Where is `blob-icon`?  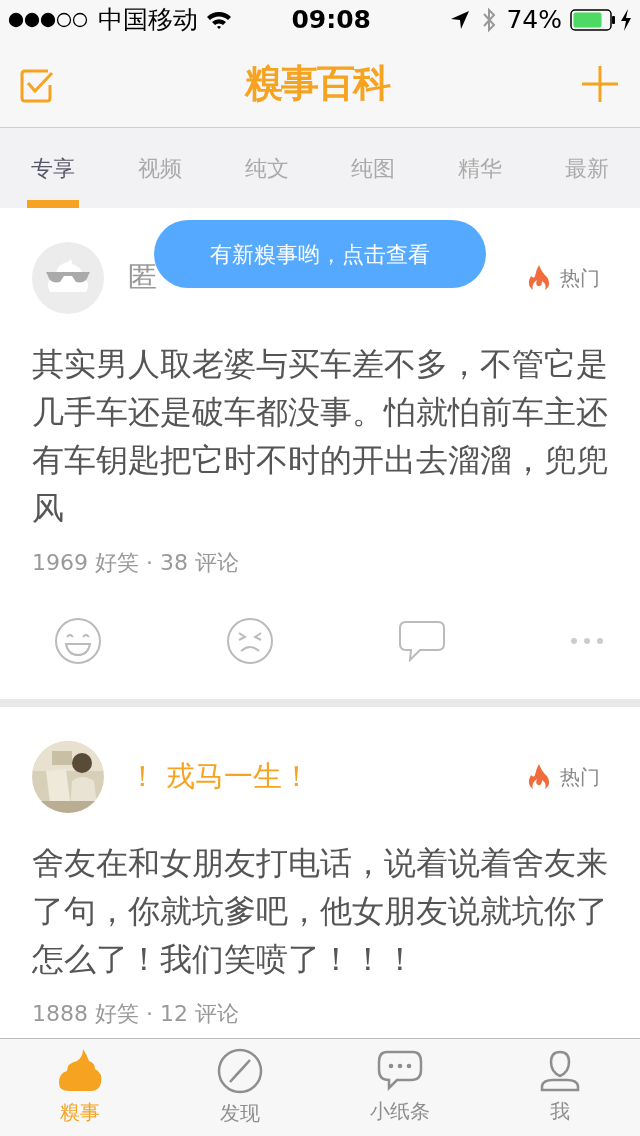 blob-icon is located at coordinates (80, 1070).